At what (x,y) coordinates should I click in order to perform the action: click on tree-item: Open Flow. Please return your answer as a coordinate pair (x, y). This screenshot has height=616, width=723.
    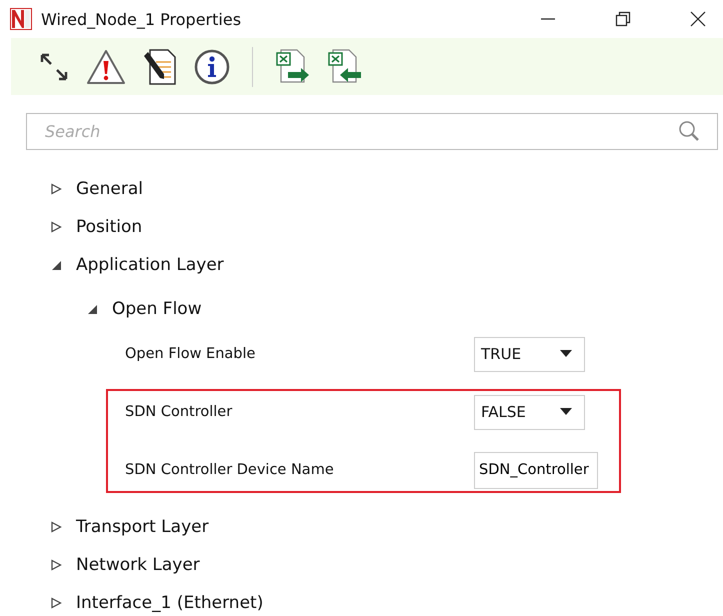
    Looking at the image, I should click on (157, 309).